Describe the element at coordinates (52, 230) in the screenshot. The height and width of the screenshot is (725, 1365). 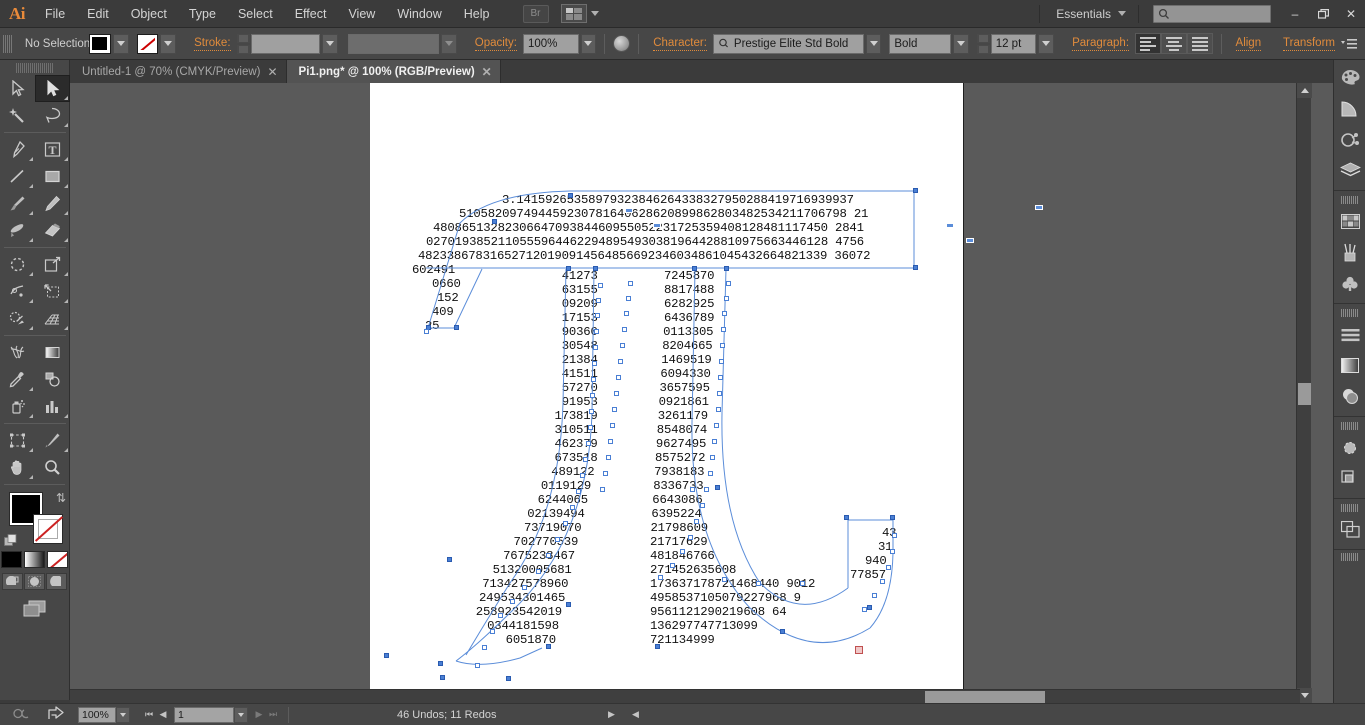
I see `eraser-tool` at that location.